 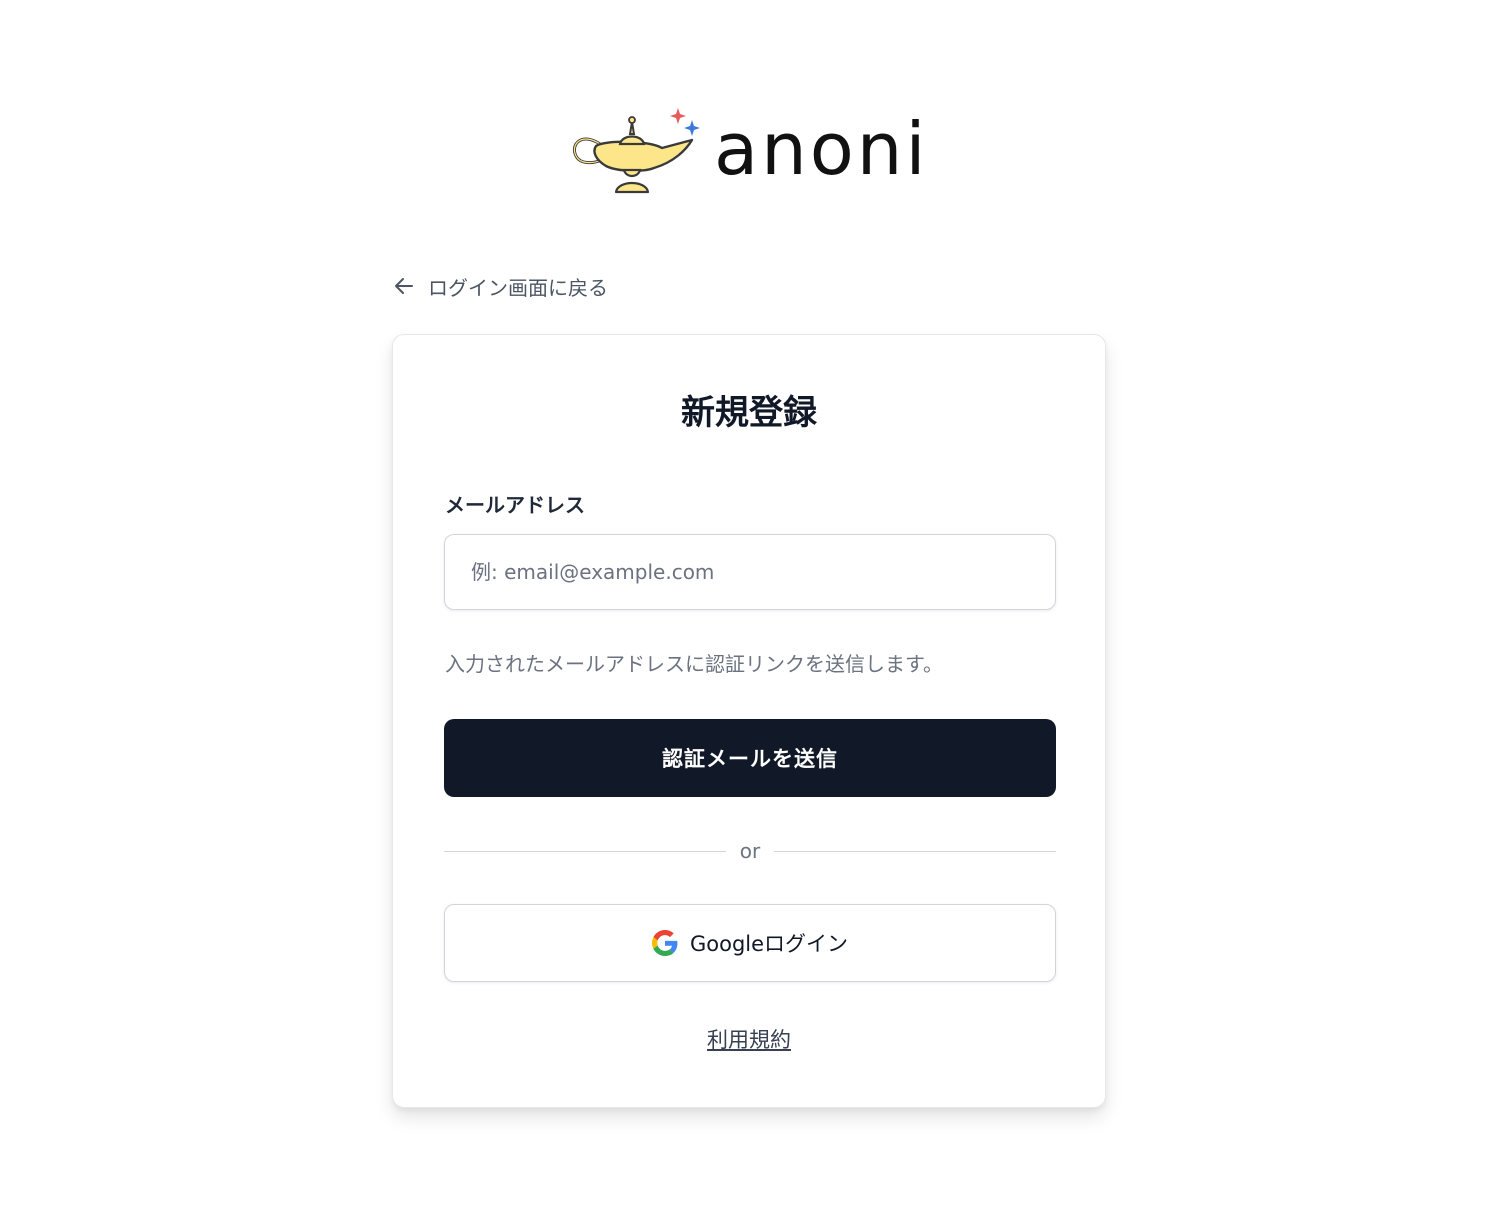 I want to click on back-to-login-link: ログイン画面に戻る, so click(x=500, y=286).